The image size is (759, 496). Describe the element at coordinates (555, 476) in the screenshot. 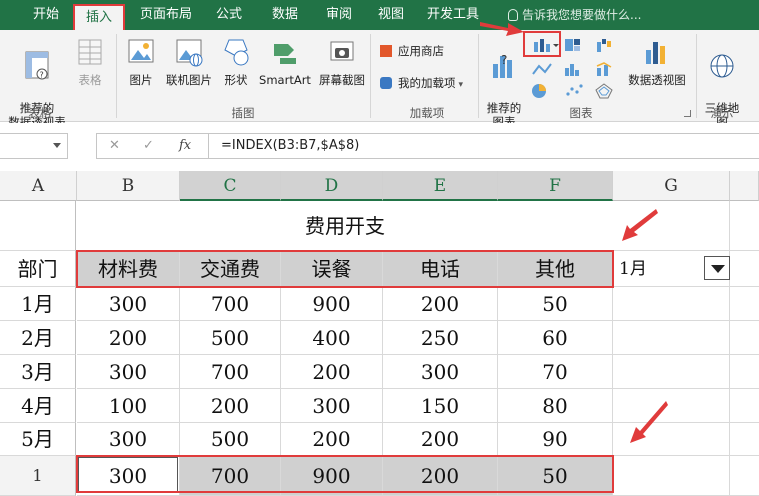

I see `result-cell: 50` at that location.